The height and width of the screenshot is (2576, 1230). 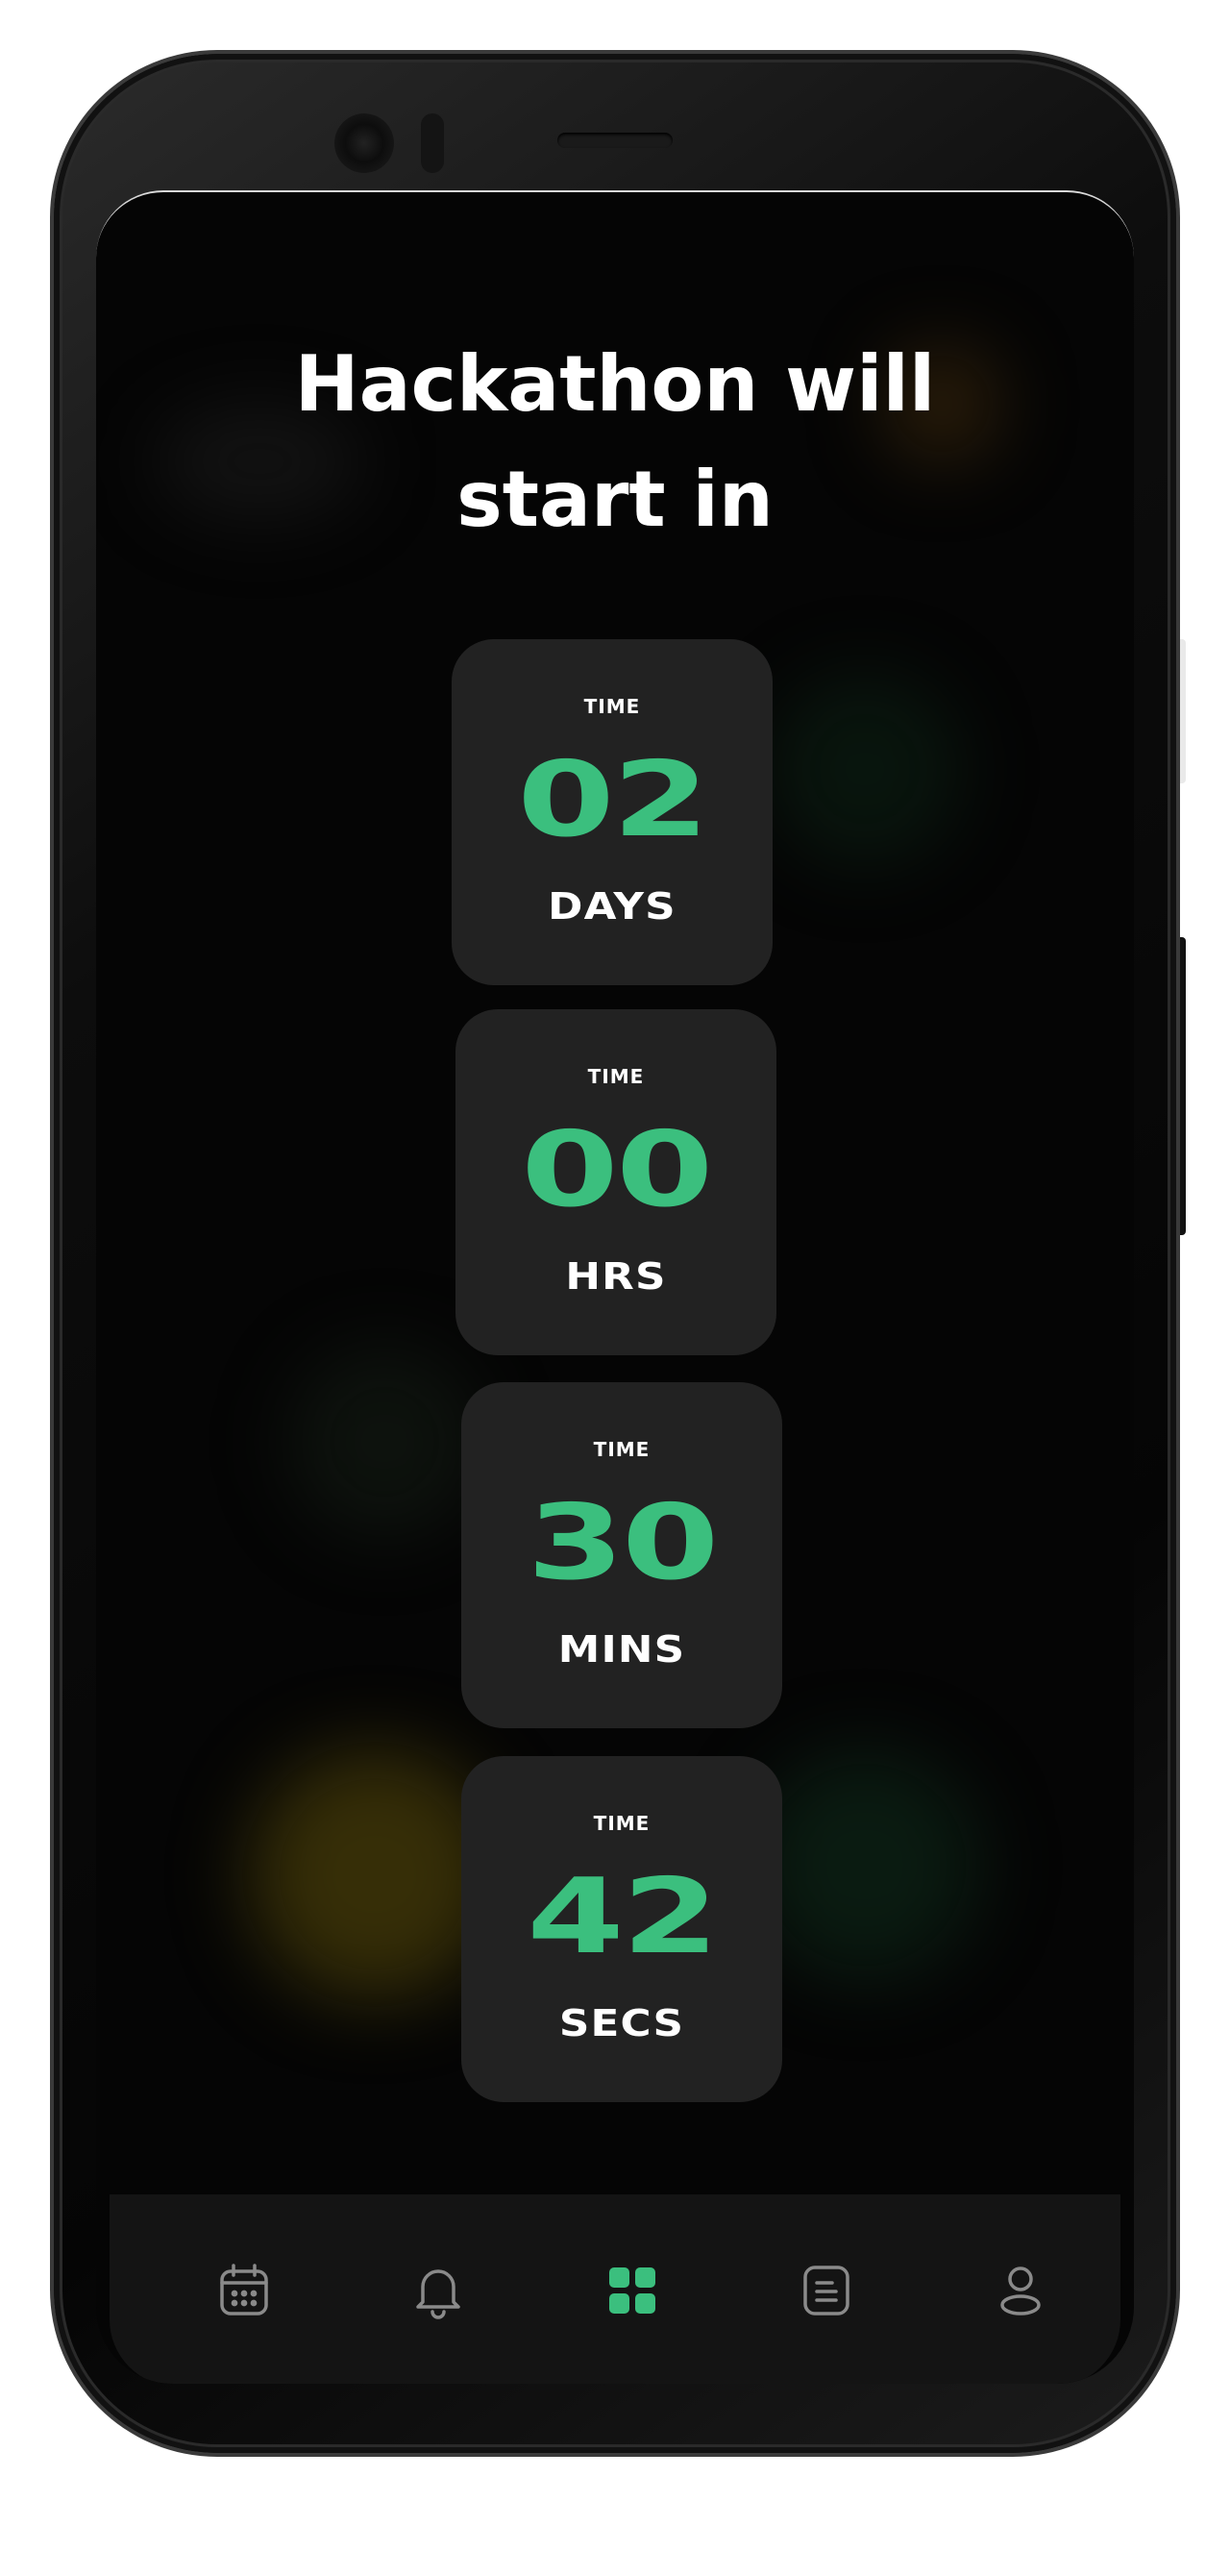 I want to click on nav-documents, so click(x=827, y=2290).